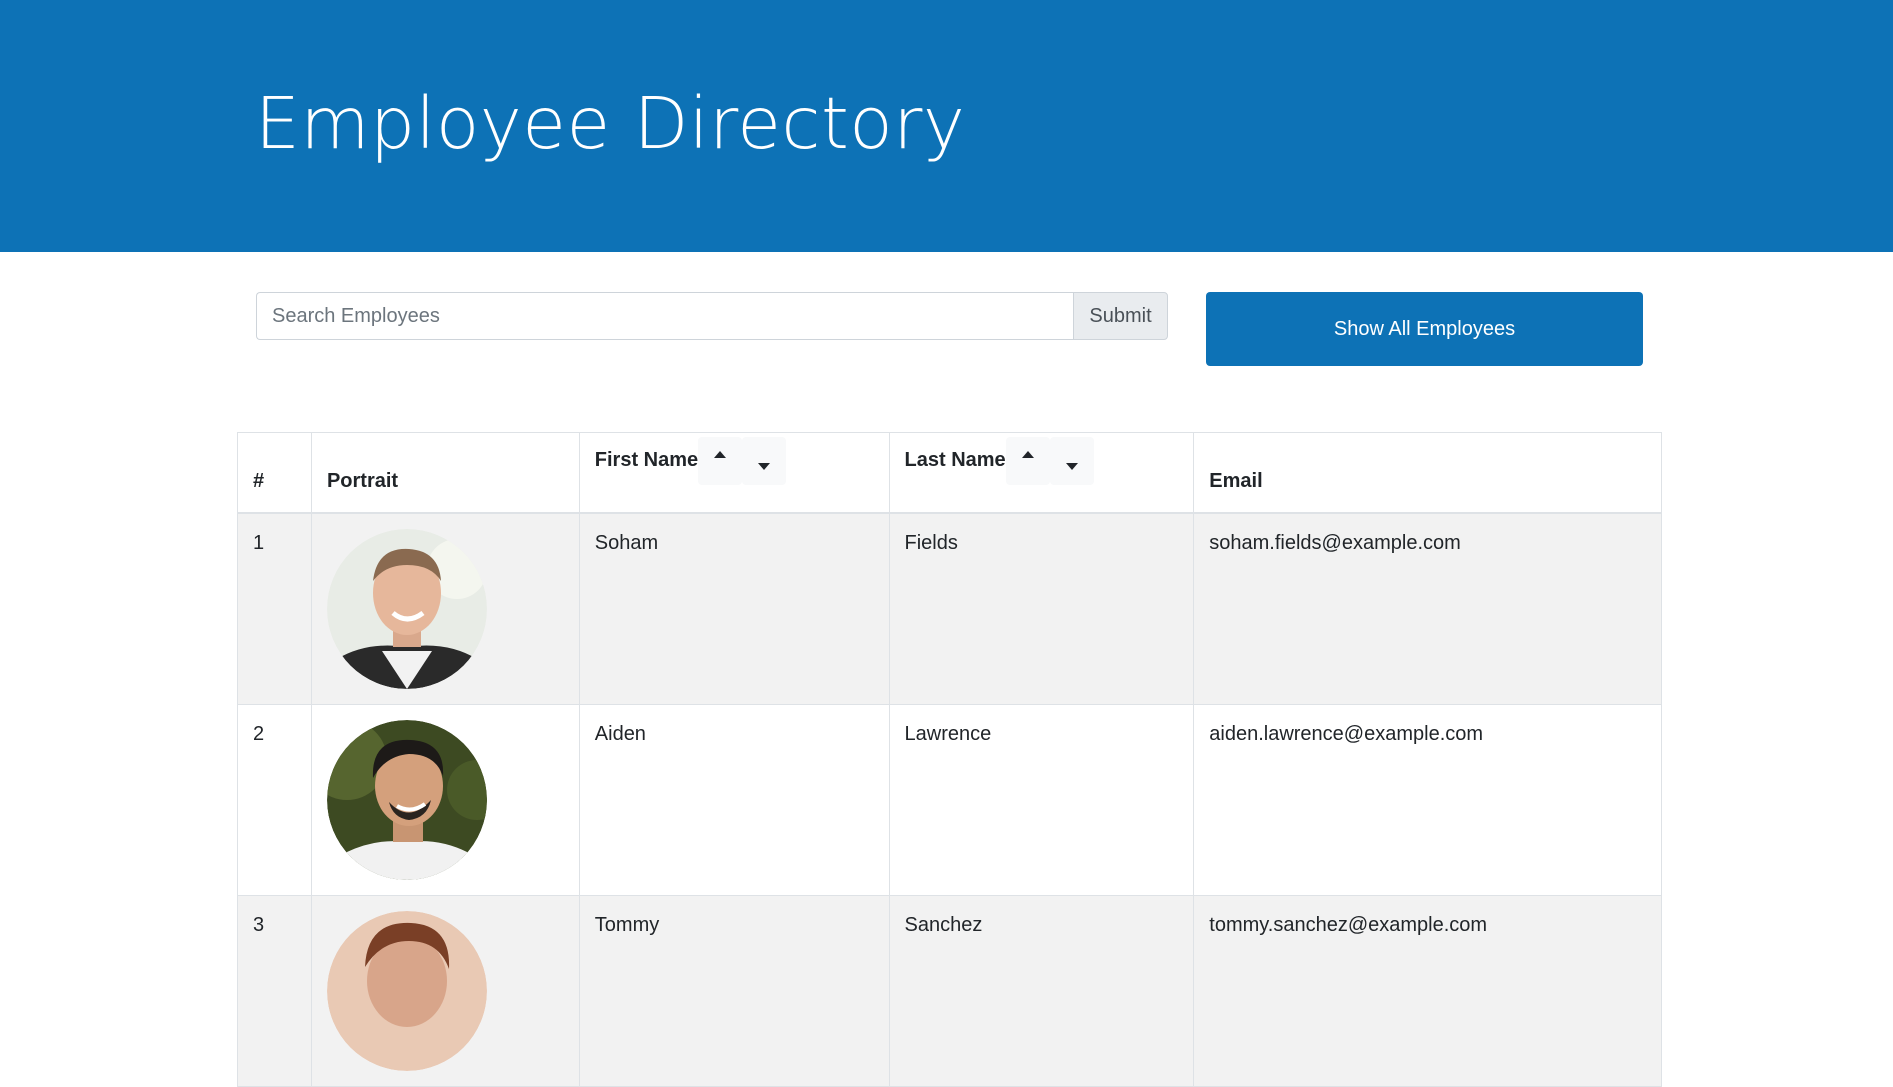 This screenshot has height=1087, width=1893. What do you see at coordinates (274, 608) in the screenshot?
I see `row-index: 1` at bounding box center [274, 608].